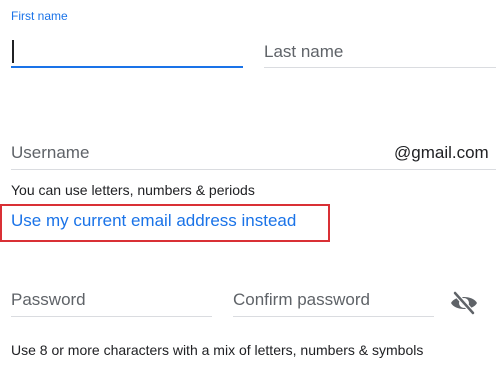  I want to click on gmail-suffix: @gmail.com, so click(441, 152).